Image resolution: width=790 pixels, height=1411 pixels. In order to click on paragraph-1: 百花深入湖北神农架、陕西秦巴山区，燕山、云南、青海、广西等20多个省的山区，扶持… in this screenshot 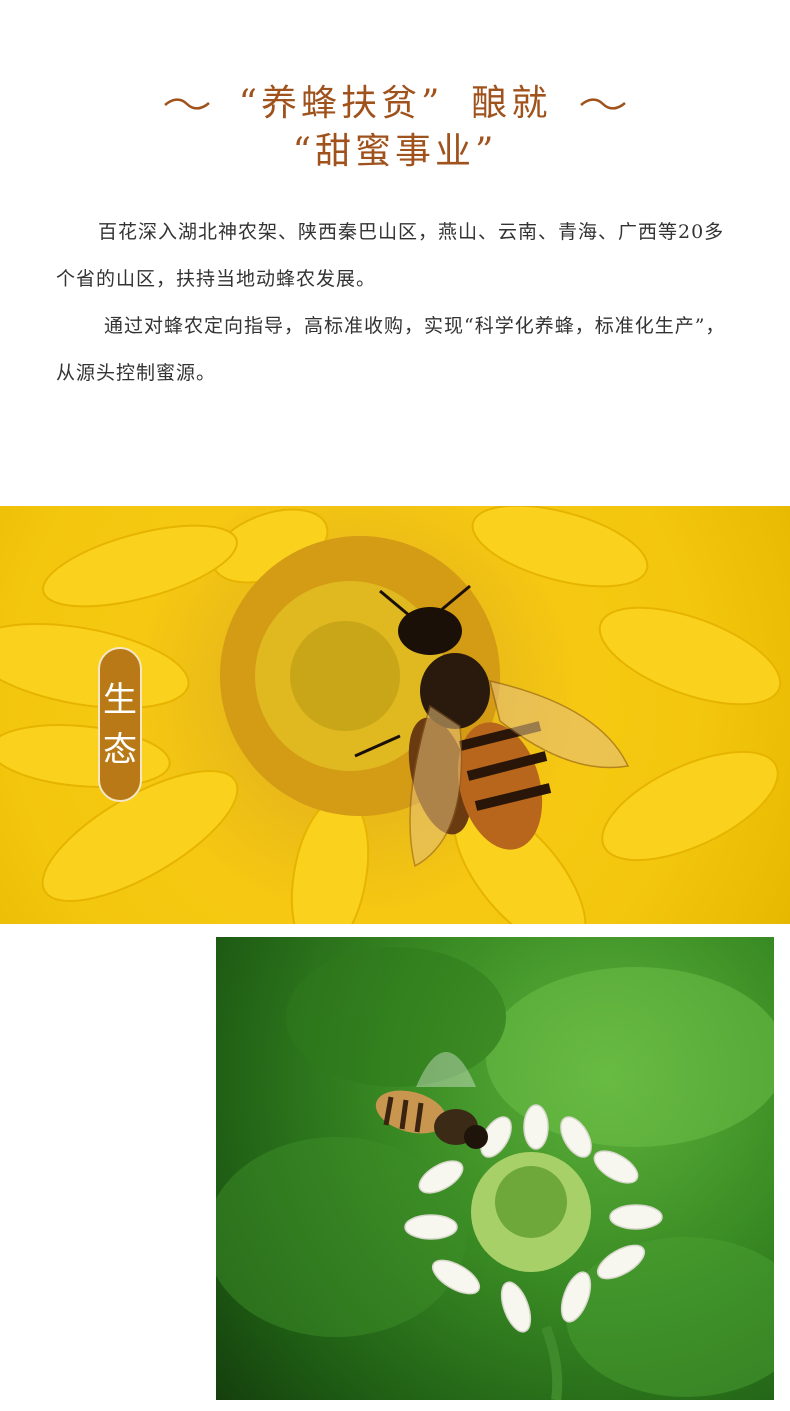, I will do `click(390, 255)`.